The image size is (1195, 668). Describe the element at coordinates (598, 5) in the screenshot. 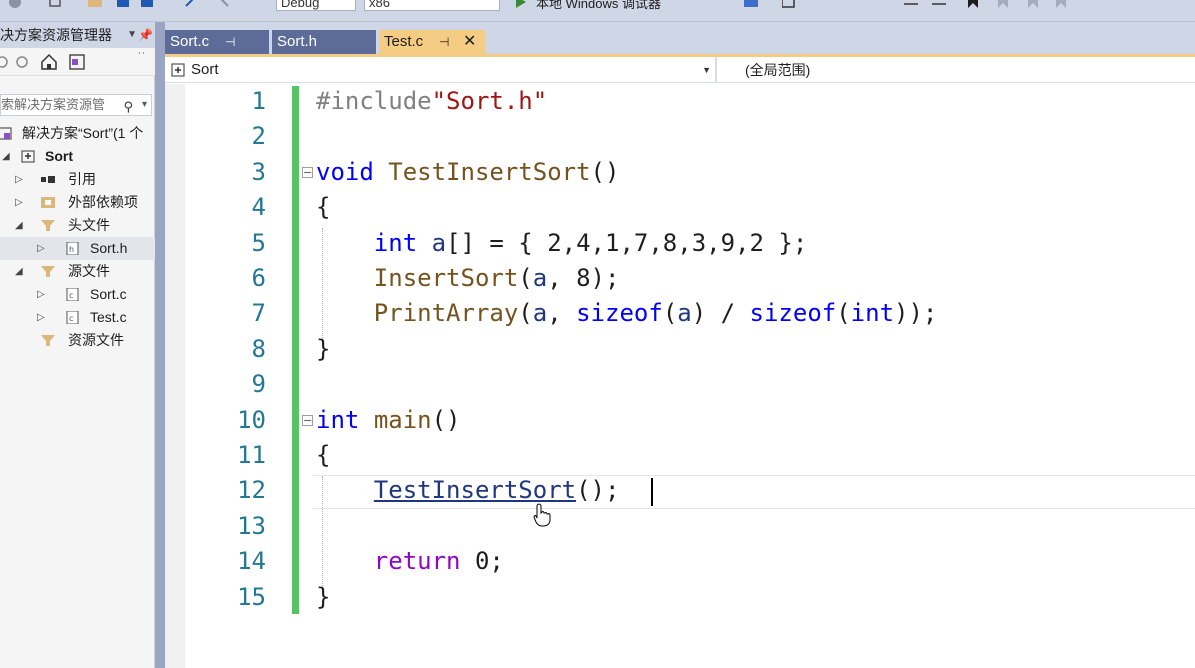

I see `start-debugging-button: 本地 Windows 调试器` at that location.